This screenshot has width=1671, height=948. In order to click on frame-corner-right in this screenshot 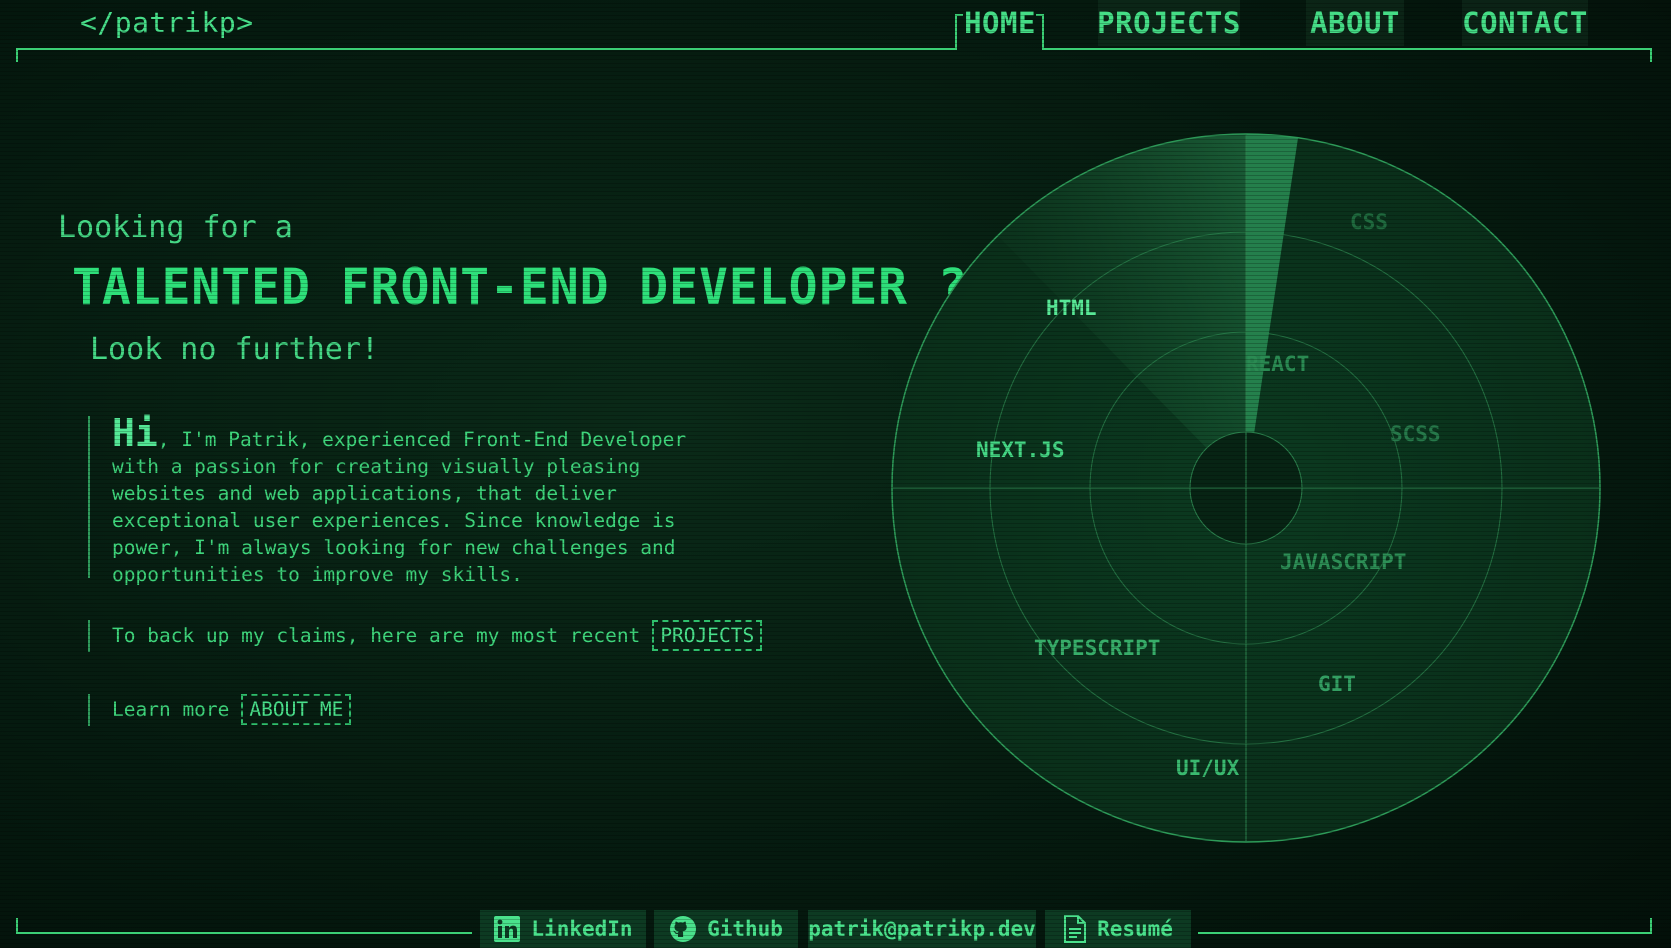, I will do `click(1651, 55)`.